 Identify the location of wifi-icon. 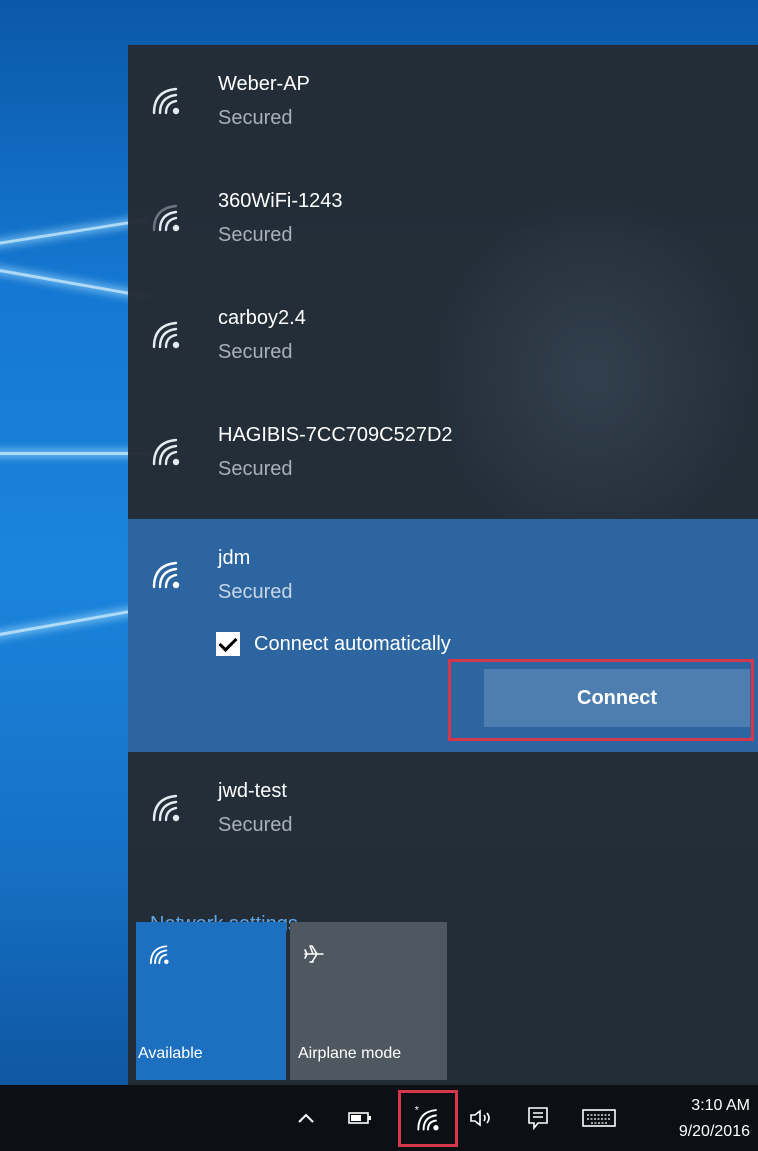
(159, 955).